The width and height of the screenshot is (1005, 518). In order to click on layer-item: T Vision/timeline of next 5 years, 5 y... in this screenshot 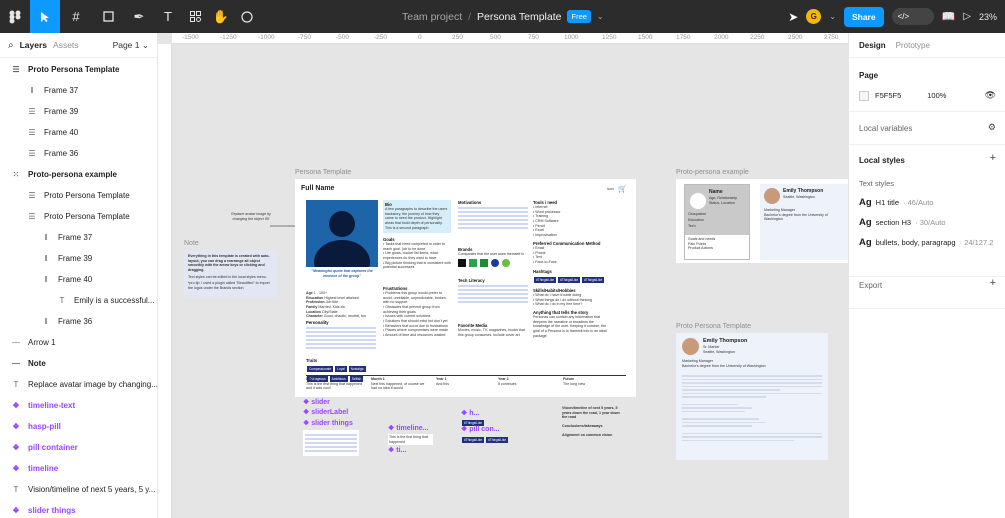, I will do `click(79, 489)`.